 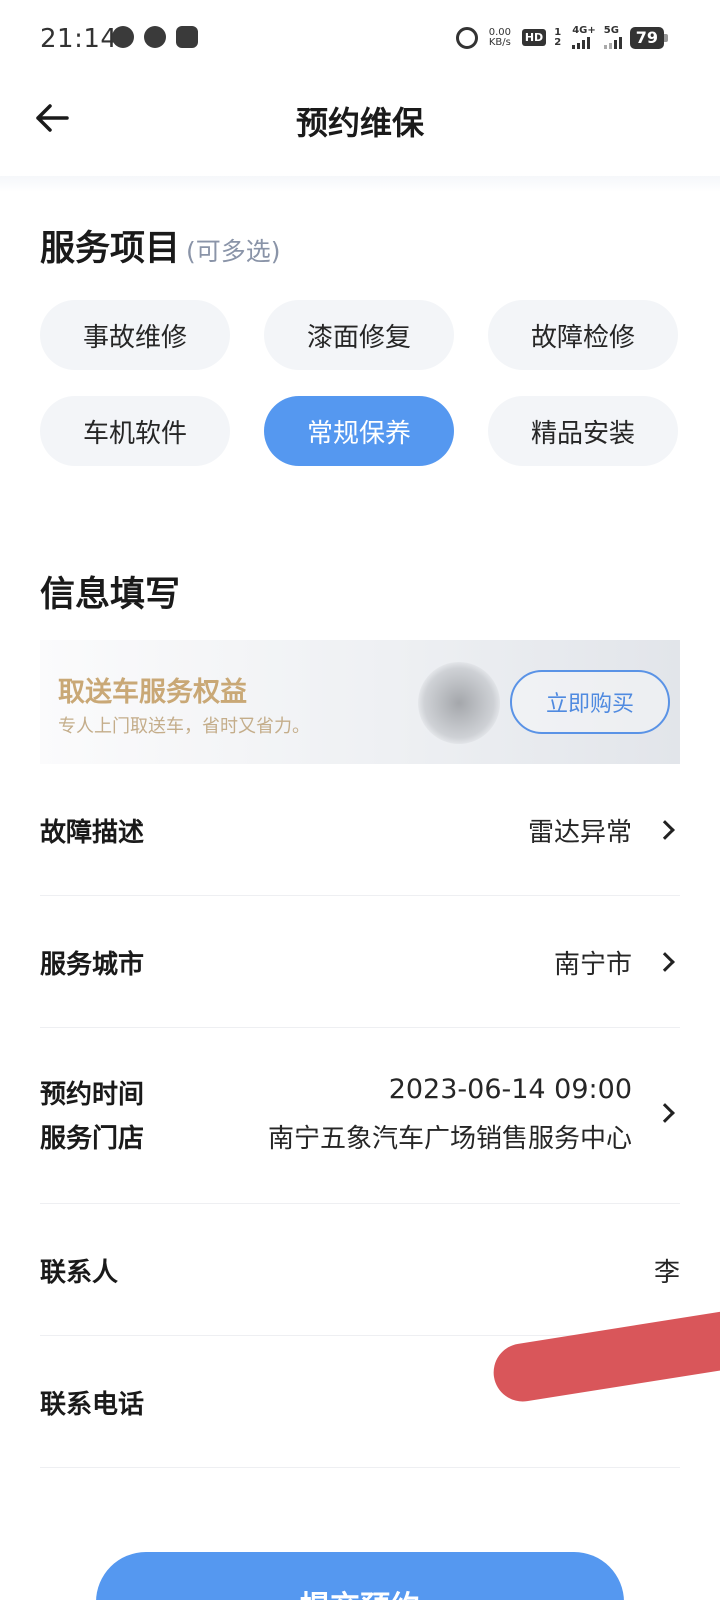 I want to click on banner-title: 取送车服务权益, so click(x=152, y=692).